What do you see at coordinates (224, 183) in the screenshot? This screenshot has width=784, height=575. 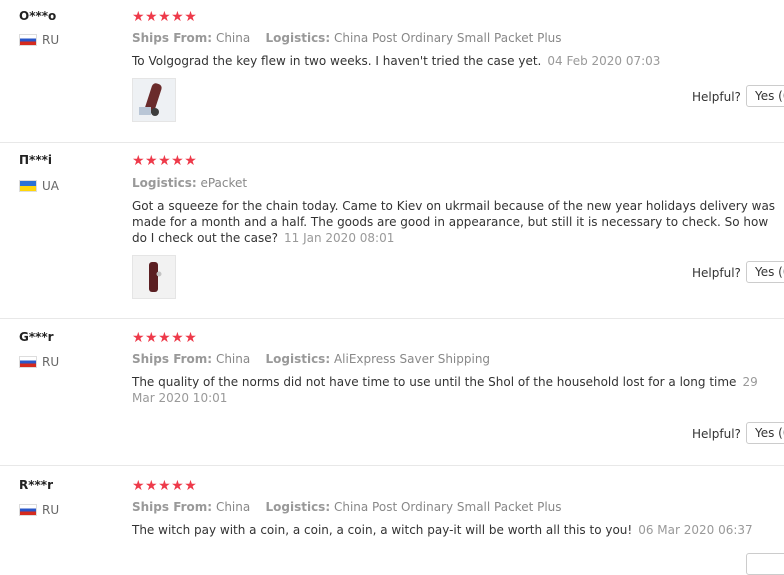 I see `logistics-value: ePacket` at bounding box center [224, 183].